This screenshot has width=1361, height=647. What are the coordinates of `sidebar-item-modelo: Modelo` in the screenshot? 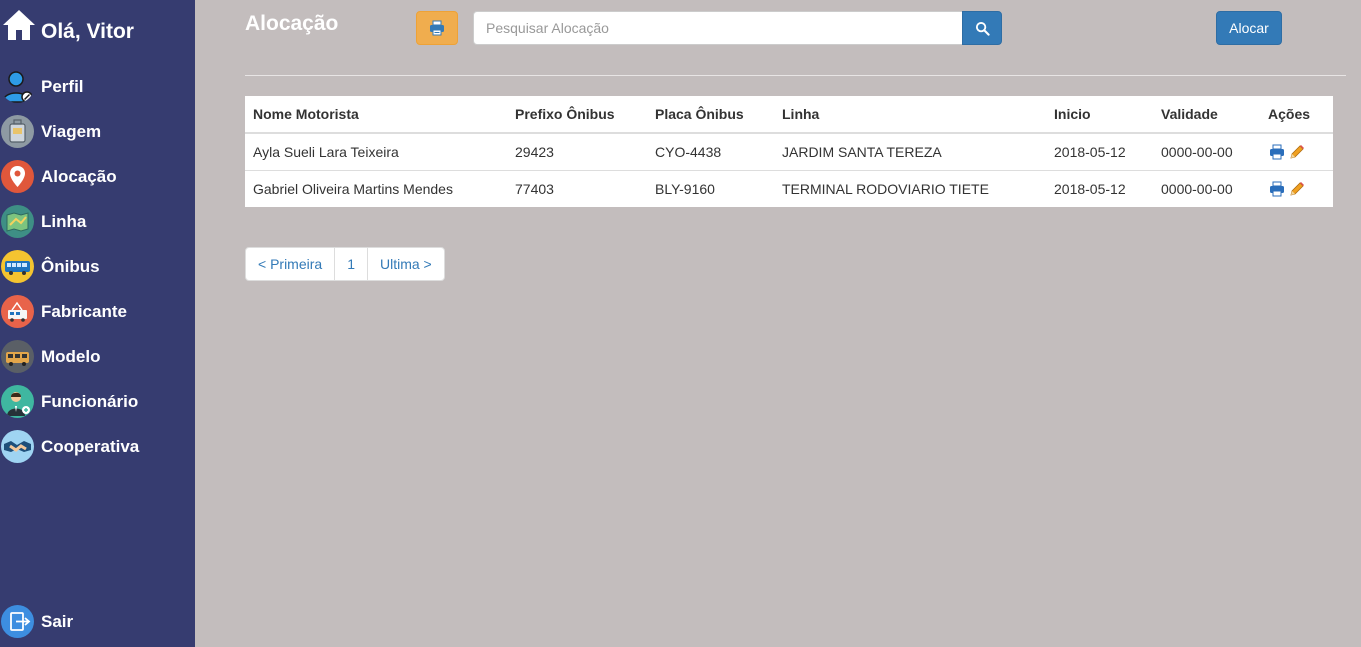 It's located at (97, 356).